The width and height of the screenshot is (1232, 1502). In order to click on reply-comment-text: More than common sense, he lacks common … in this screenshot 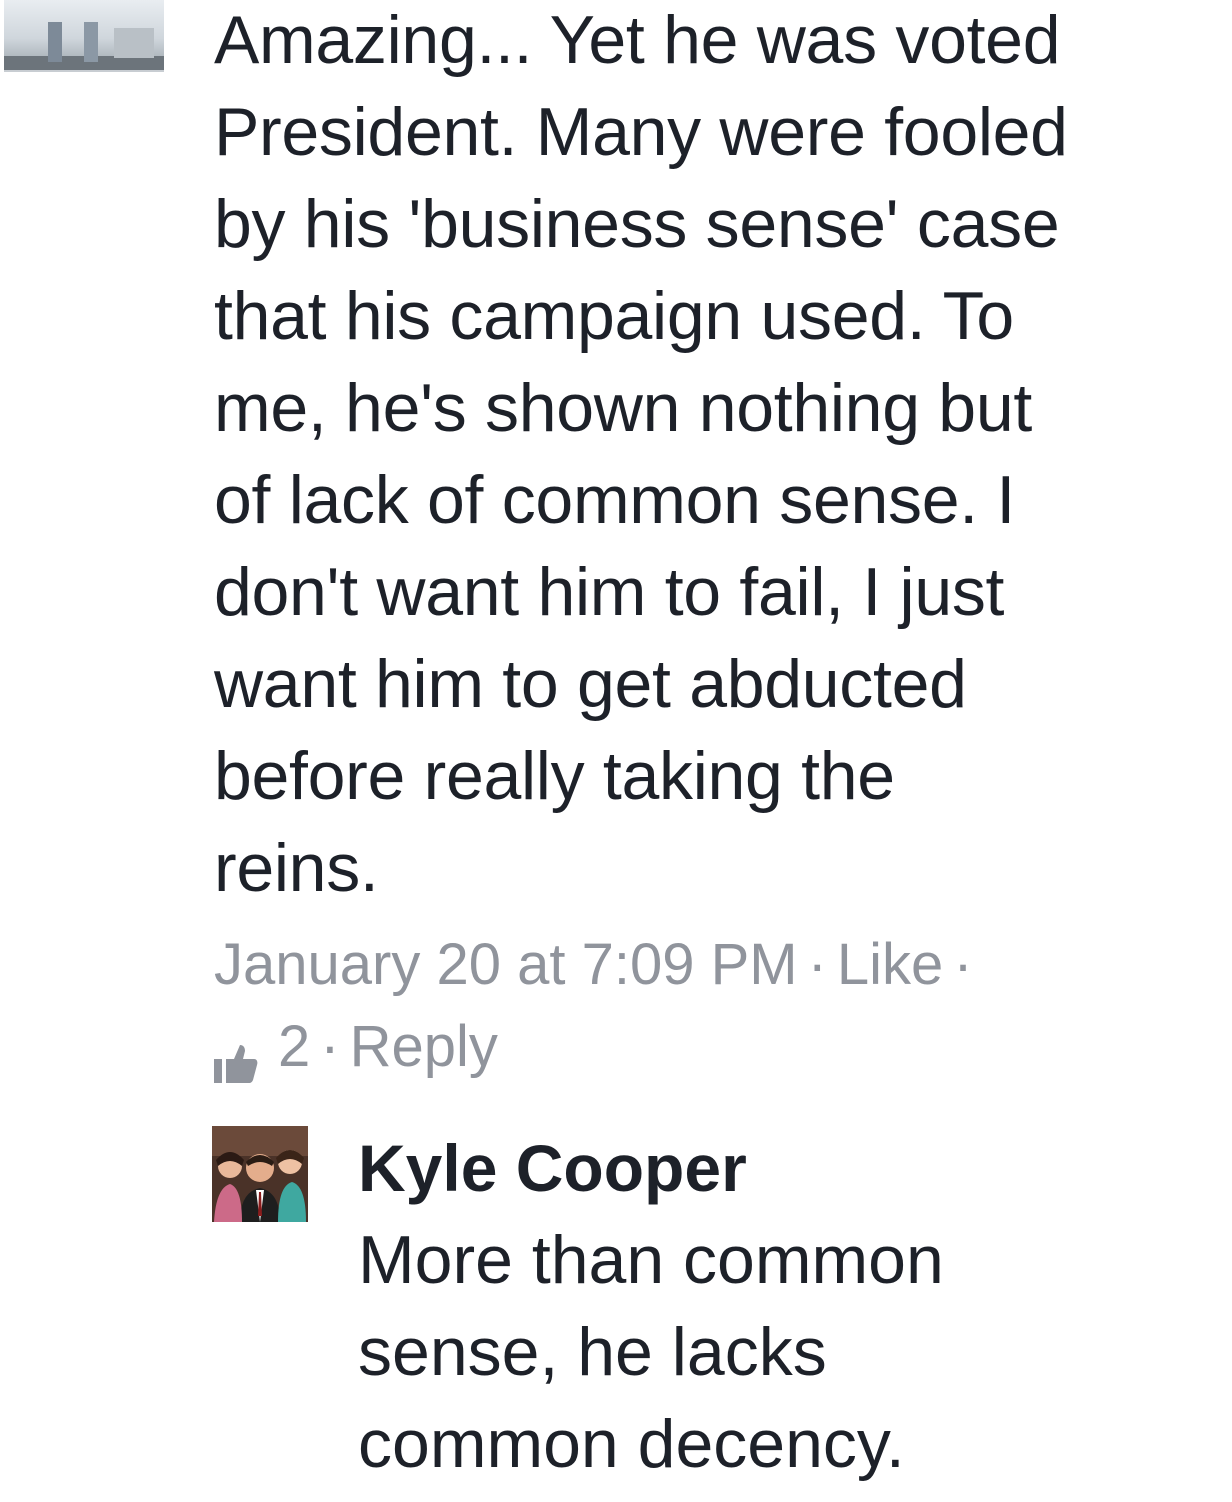, I will do `click(651, 1352)`.